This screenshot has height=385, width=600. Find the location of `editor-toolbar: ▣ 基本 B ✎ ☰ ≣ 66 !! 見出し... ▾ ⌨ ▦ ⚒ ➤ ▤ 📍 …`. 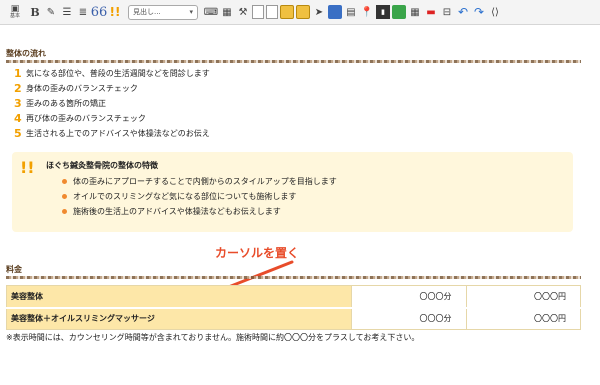

editor-toolbar: ▣ 基本 B ✎ ☰ ≣ 66 !! 見出し... ▾ ⌨ ▦ ⚒ ➤ ▤ 📍 … is located at coordinates (300, 12).